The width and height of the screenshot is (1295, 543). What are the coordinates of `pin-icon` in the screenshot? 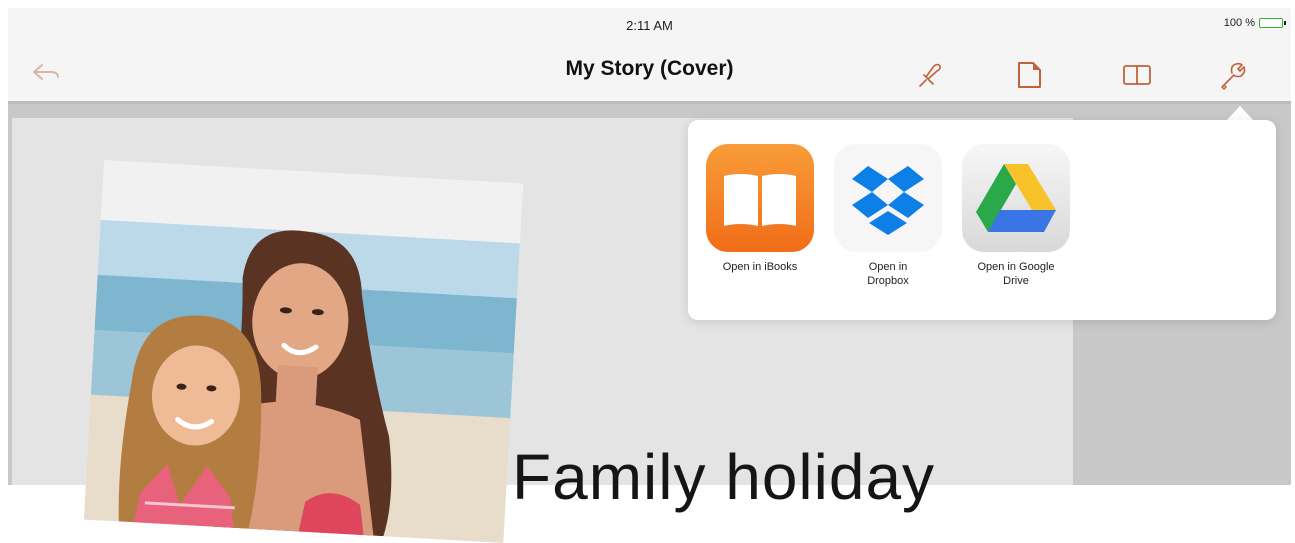 It's located at (930, 75).